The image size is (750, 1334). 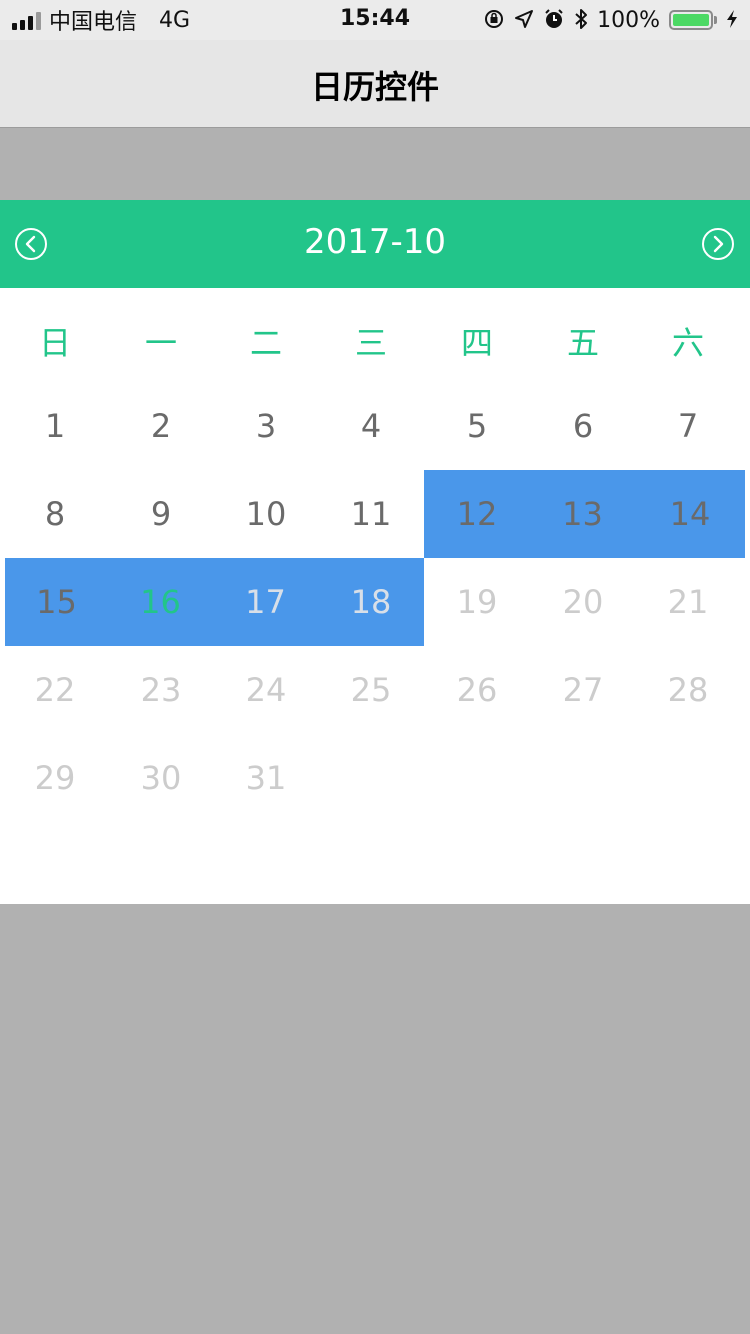 I want to click on battery-icon, so click(x=693, y=20).